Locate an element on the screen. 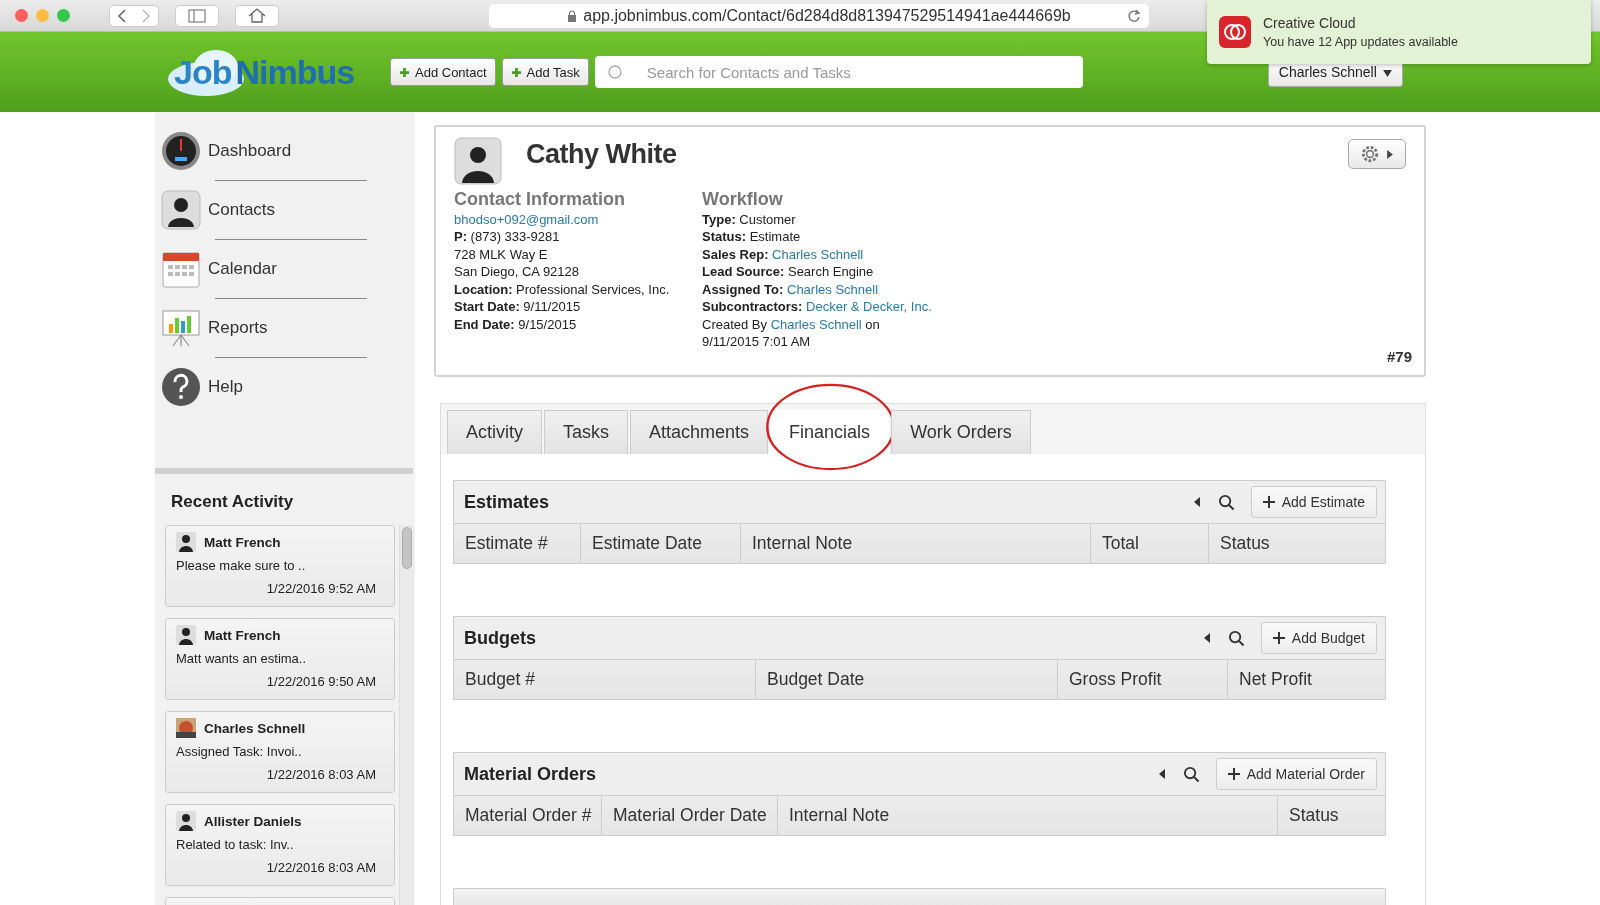  home-icon is located at coordinates (257, 15).